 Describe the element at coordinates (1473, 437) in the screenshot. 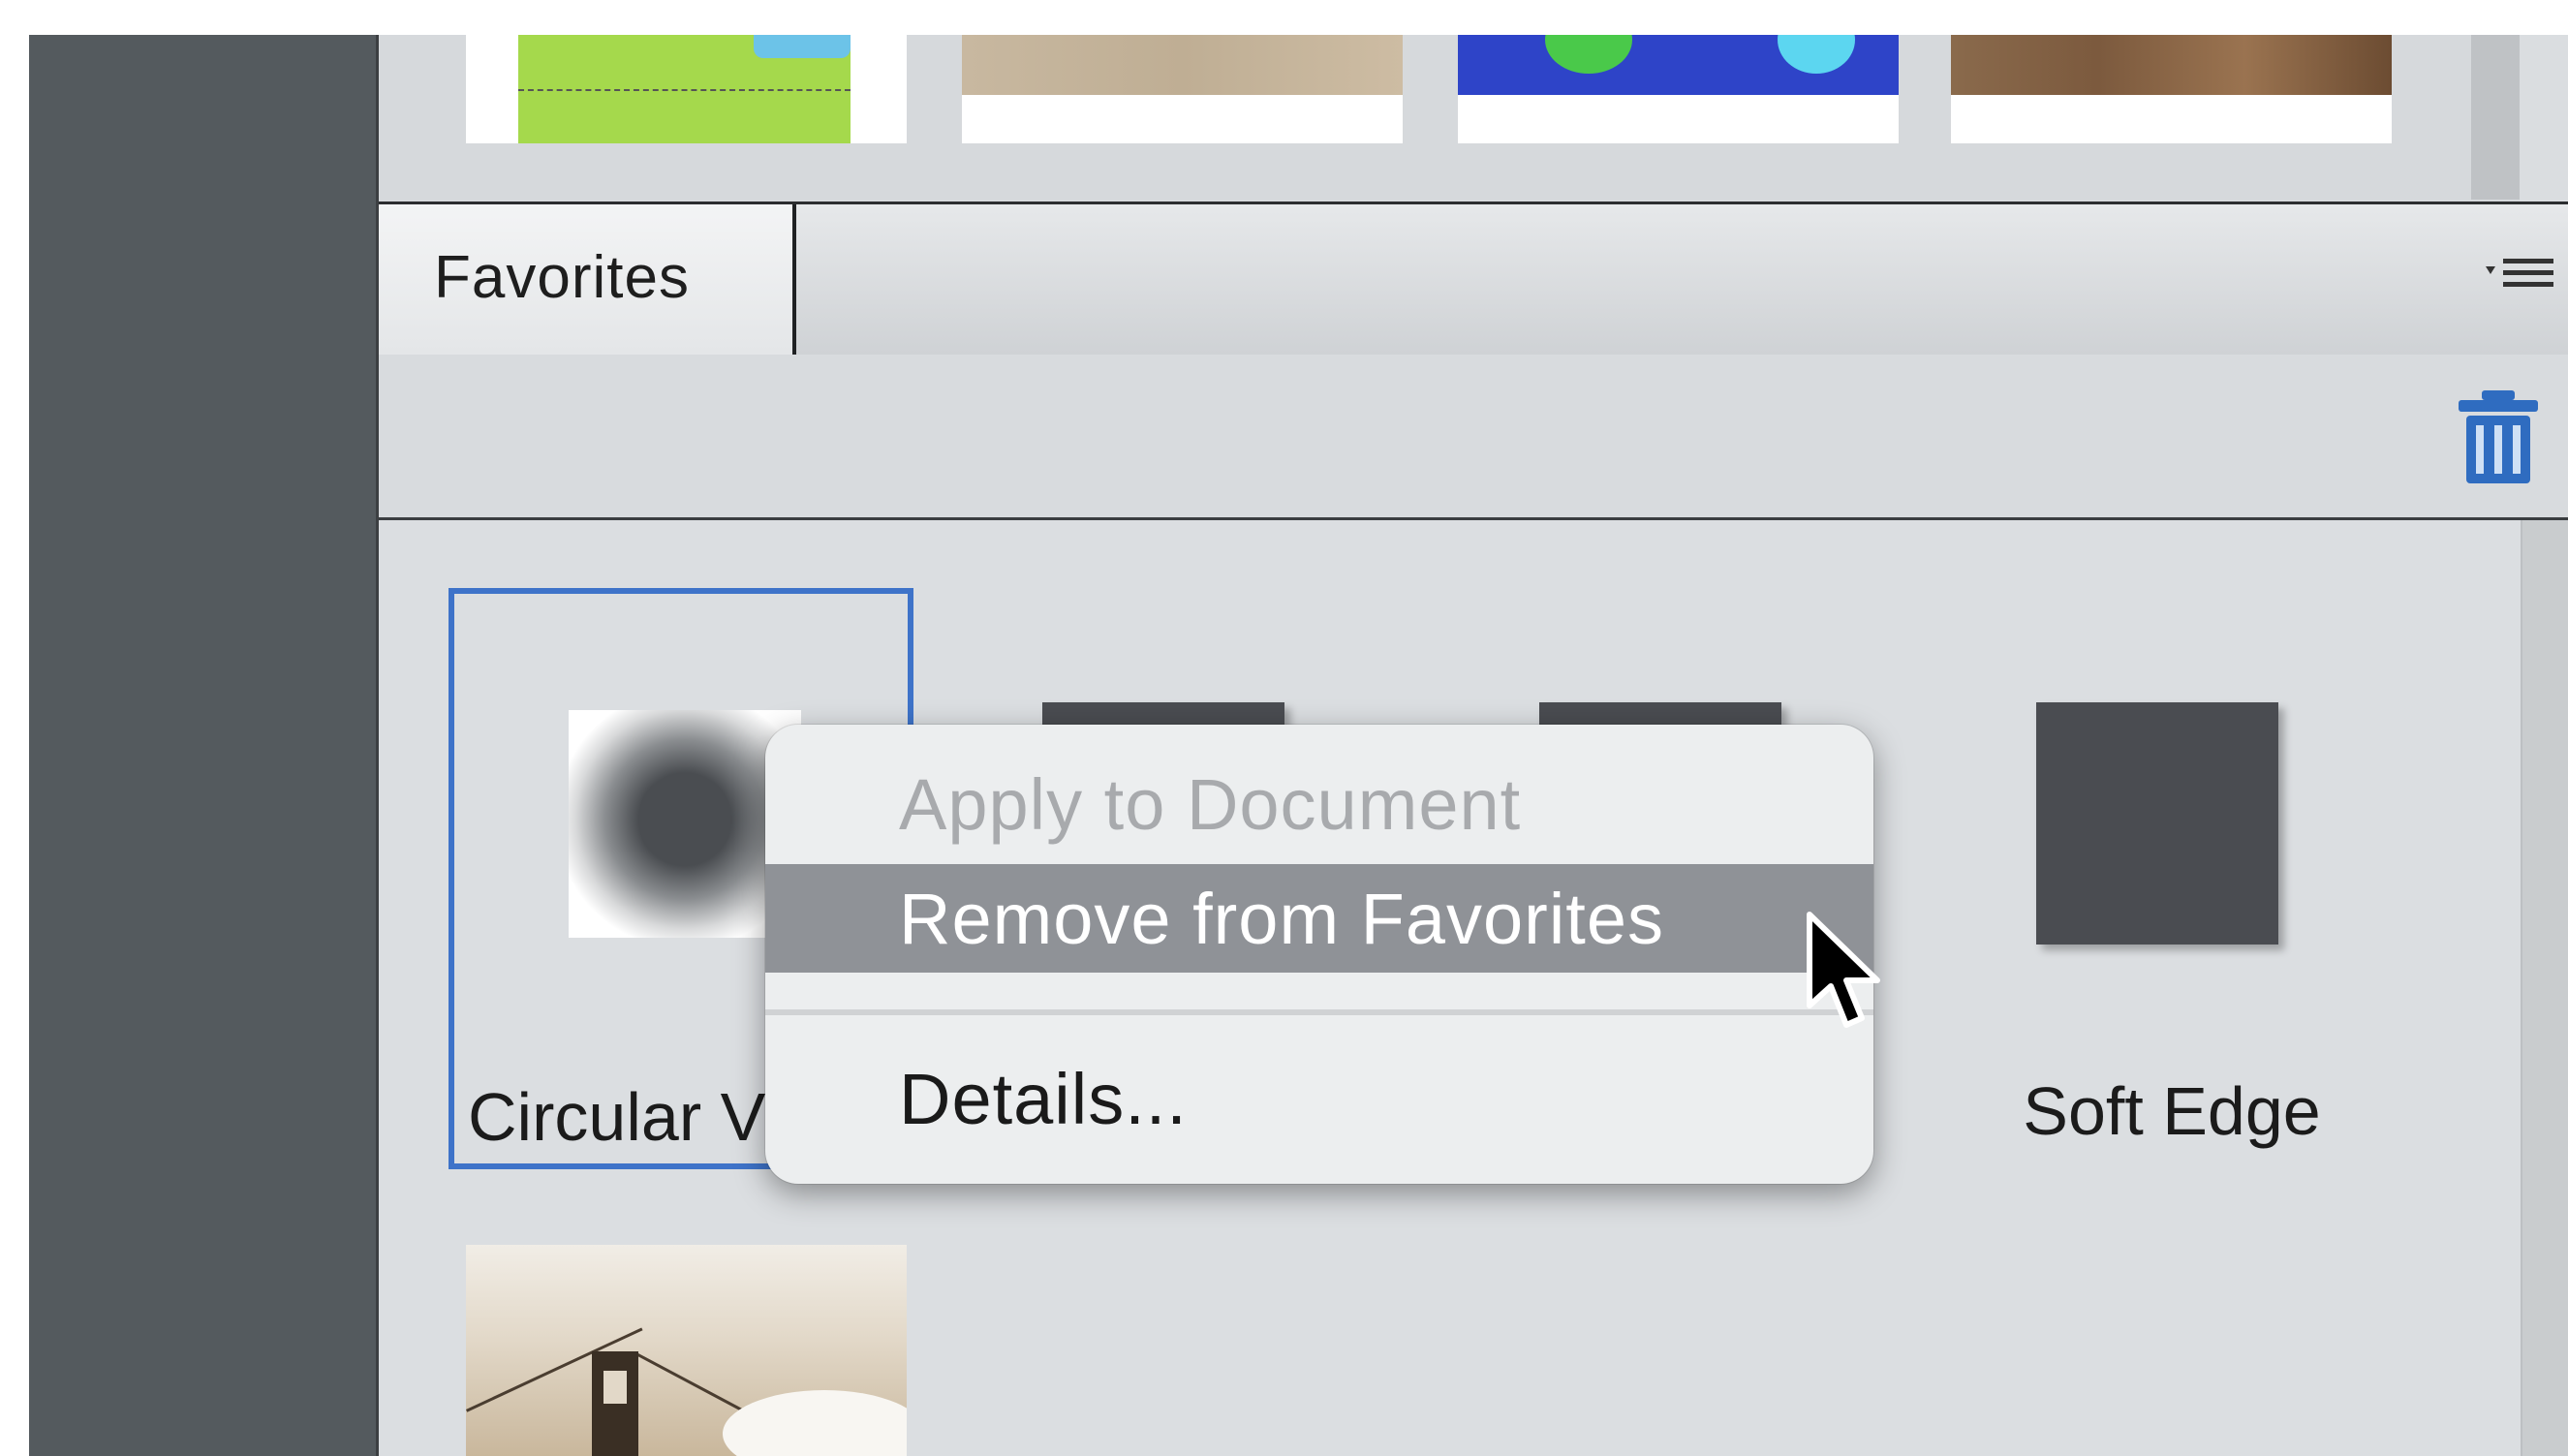

I see `panel-toolbar` at that location.